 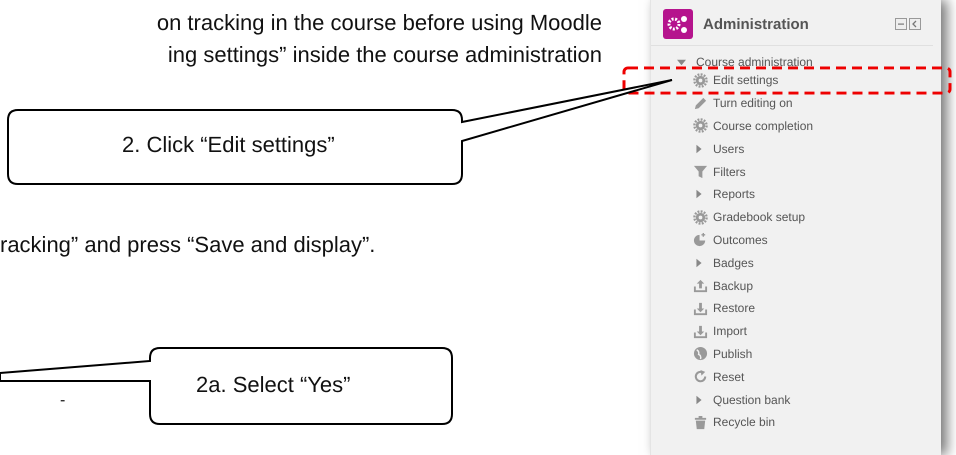 What do you see at coordinates (734, 194) in the screenshot?
I see `menu-item: Reports` at bounding box center [734, 194].